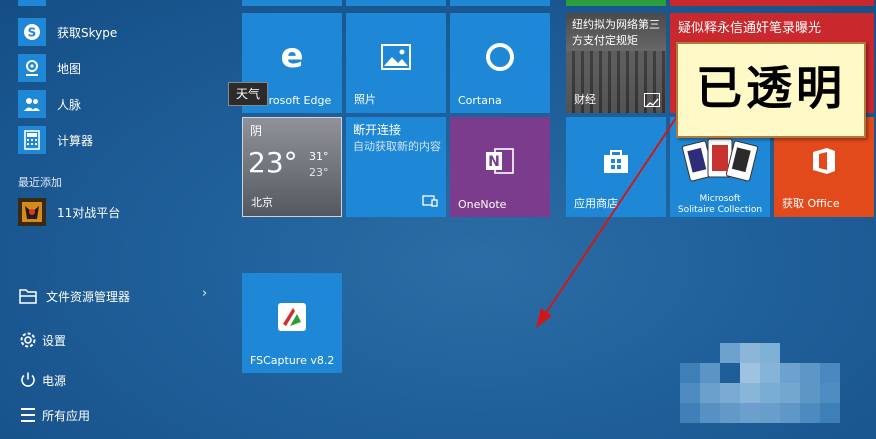 This screenshot has width=876, height=439. What do you see at coordinates (40, 182) in the screenshot?
I see `recently-added-header: 最近添加` at bounding box center [40, 182].